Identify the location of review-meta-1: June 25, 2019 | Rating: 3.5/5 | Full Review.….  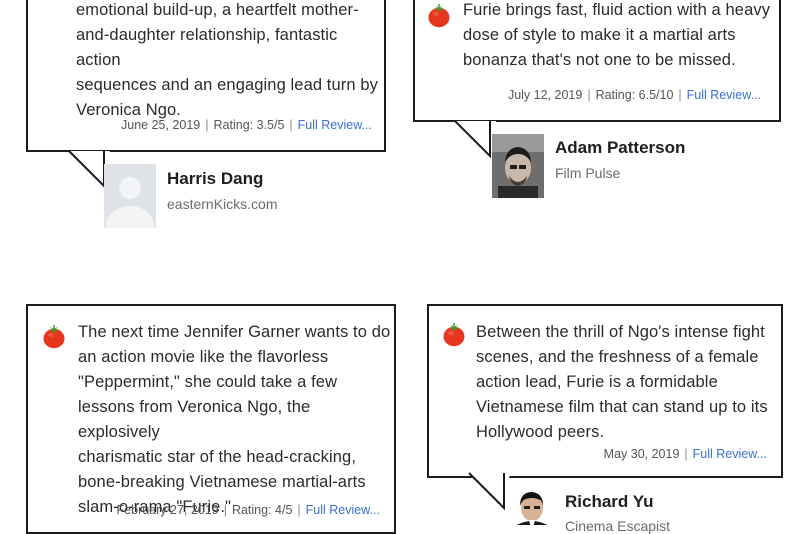
(246, 125).